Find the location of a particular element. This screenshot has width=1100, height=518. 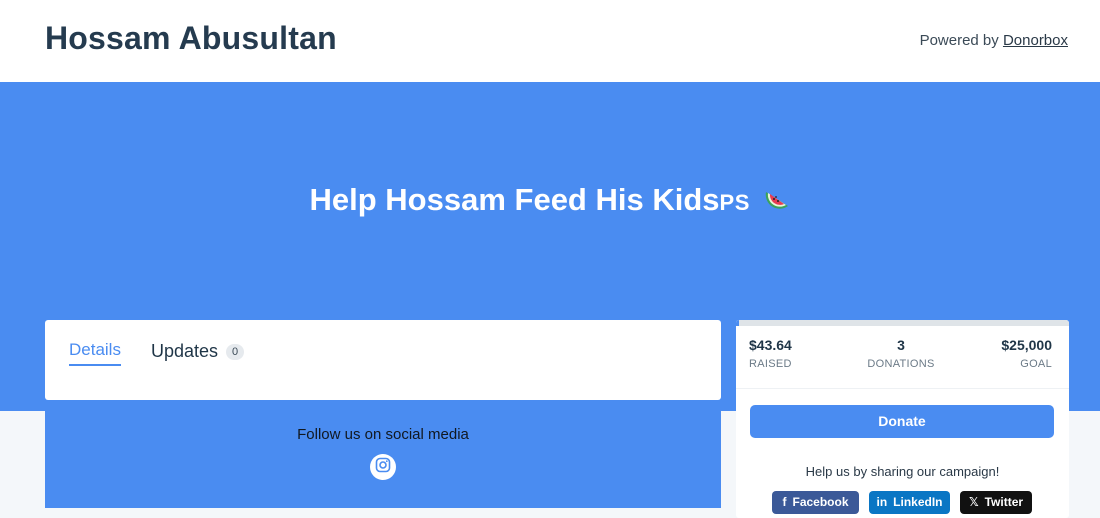

tab-updates: Updates 0 is located at coordinates (198, 351).